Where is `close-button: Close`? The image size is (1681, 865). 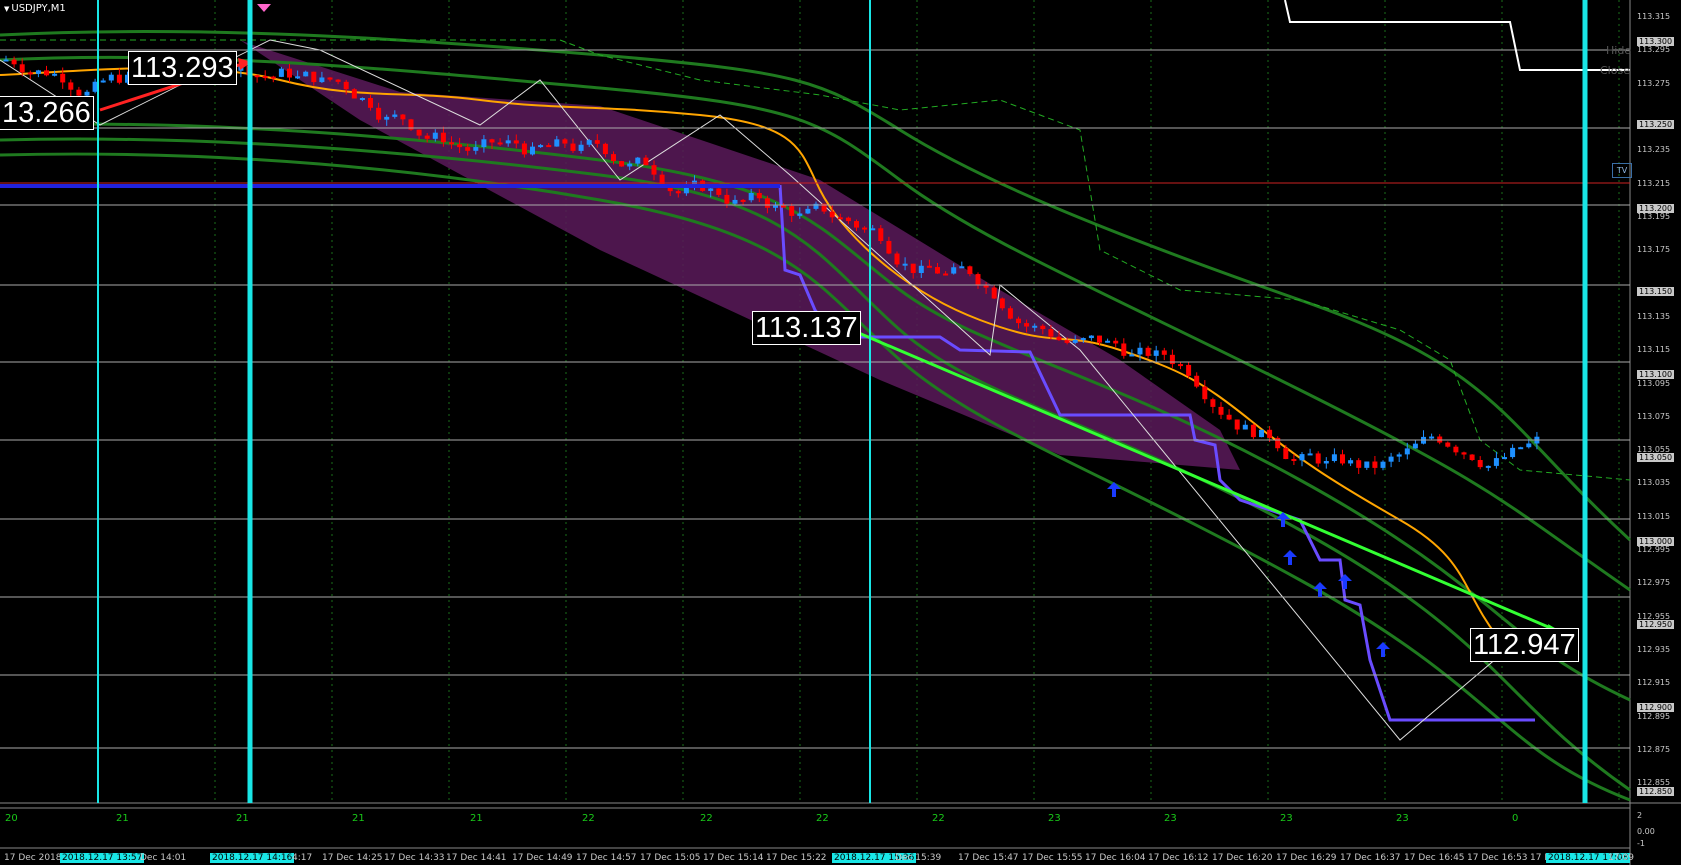 close-button: Close is located at coordinates (1615, 70).